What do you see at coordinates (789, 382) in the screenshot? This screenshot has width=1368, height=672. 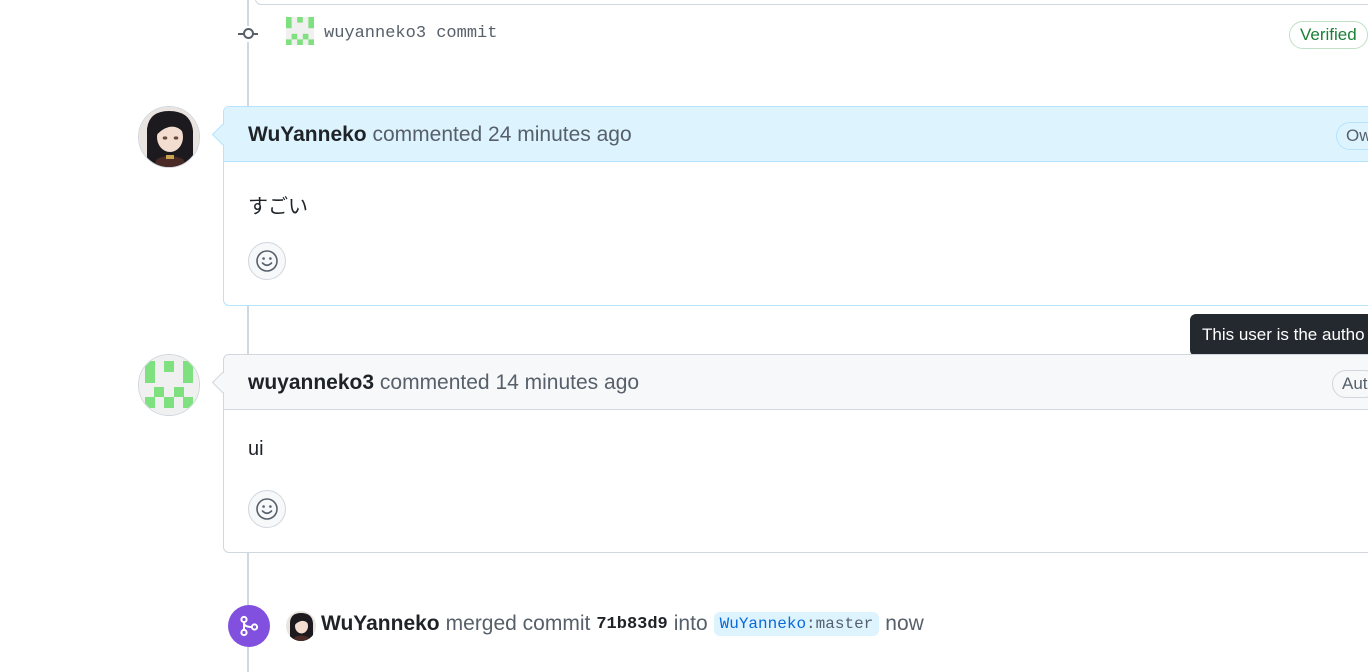 I see `comment-header: wuyanneko3 commented 14 minutes ago Aut` at bounding box center [789, 382].